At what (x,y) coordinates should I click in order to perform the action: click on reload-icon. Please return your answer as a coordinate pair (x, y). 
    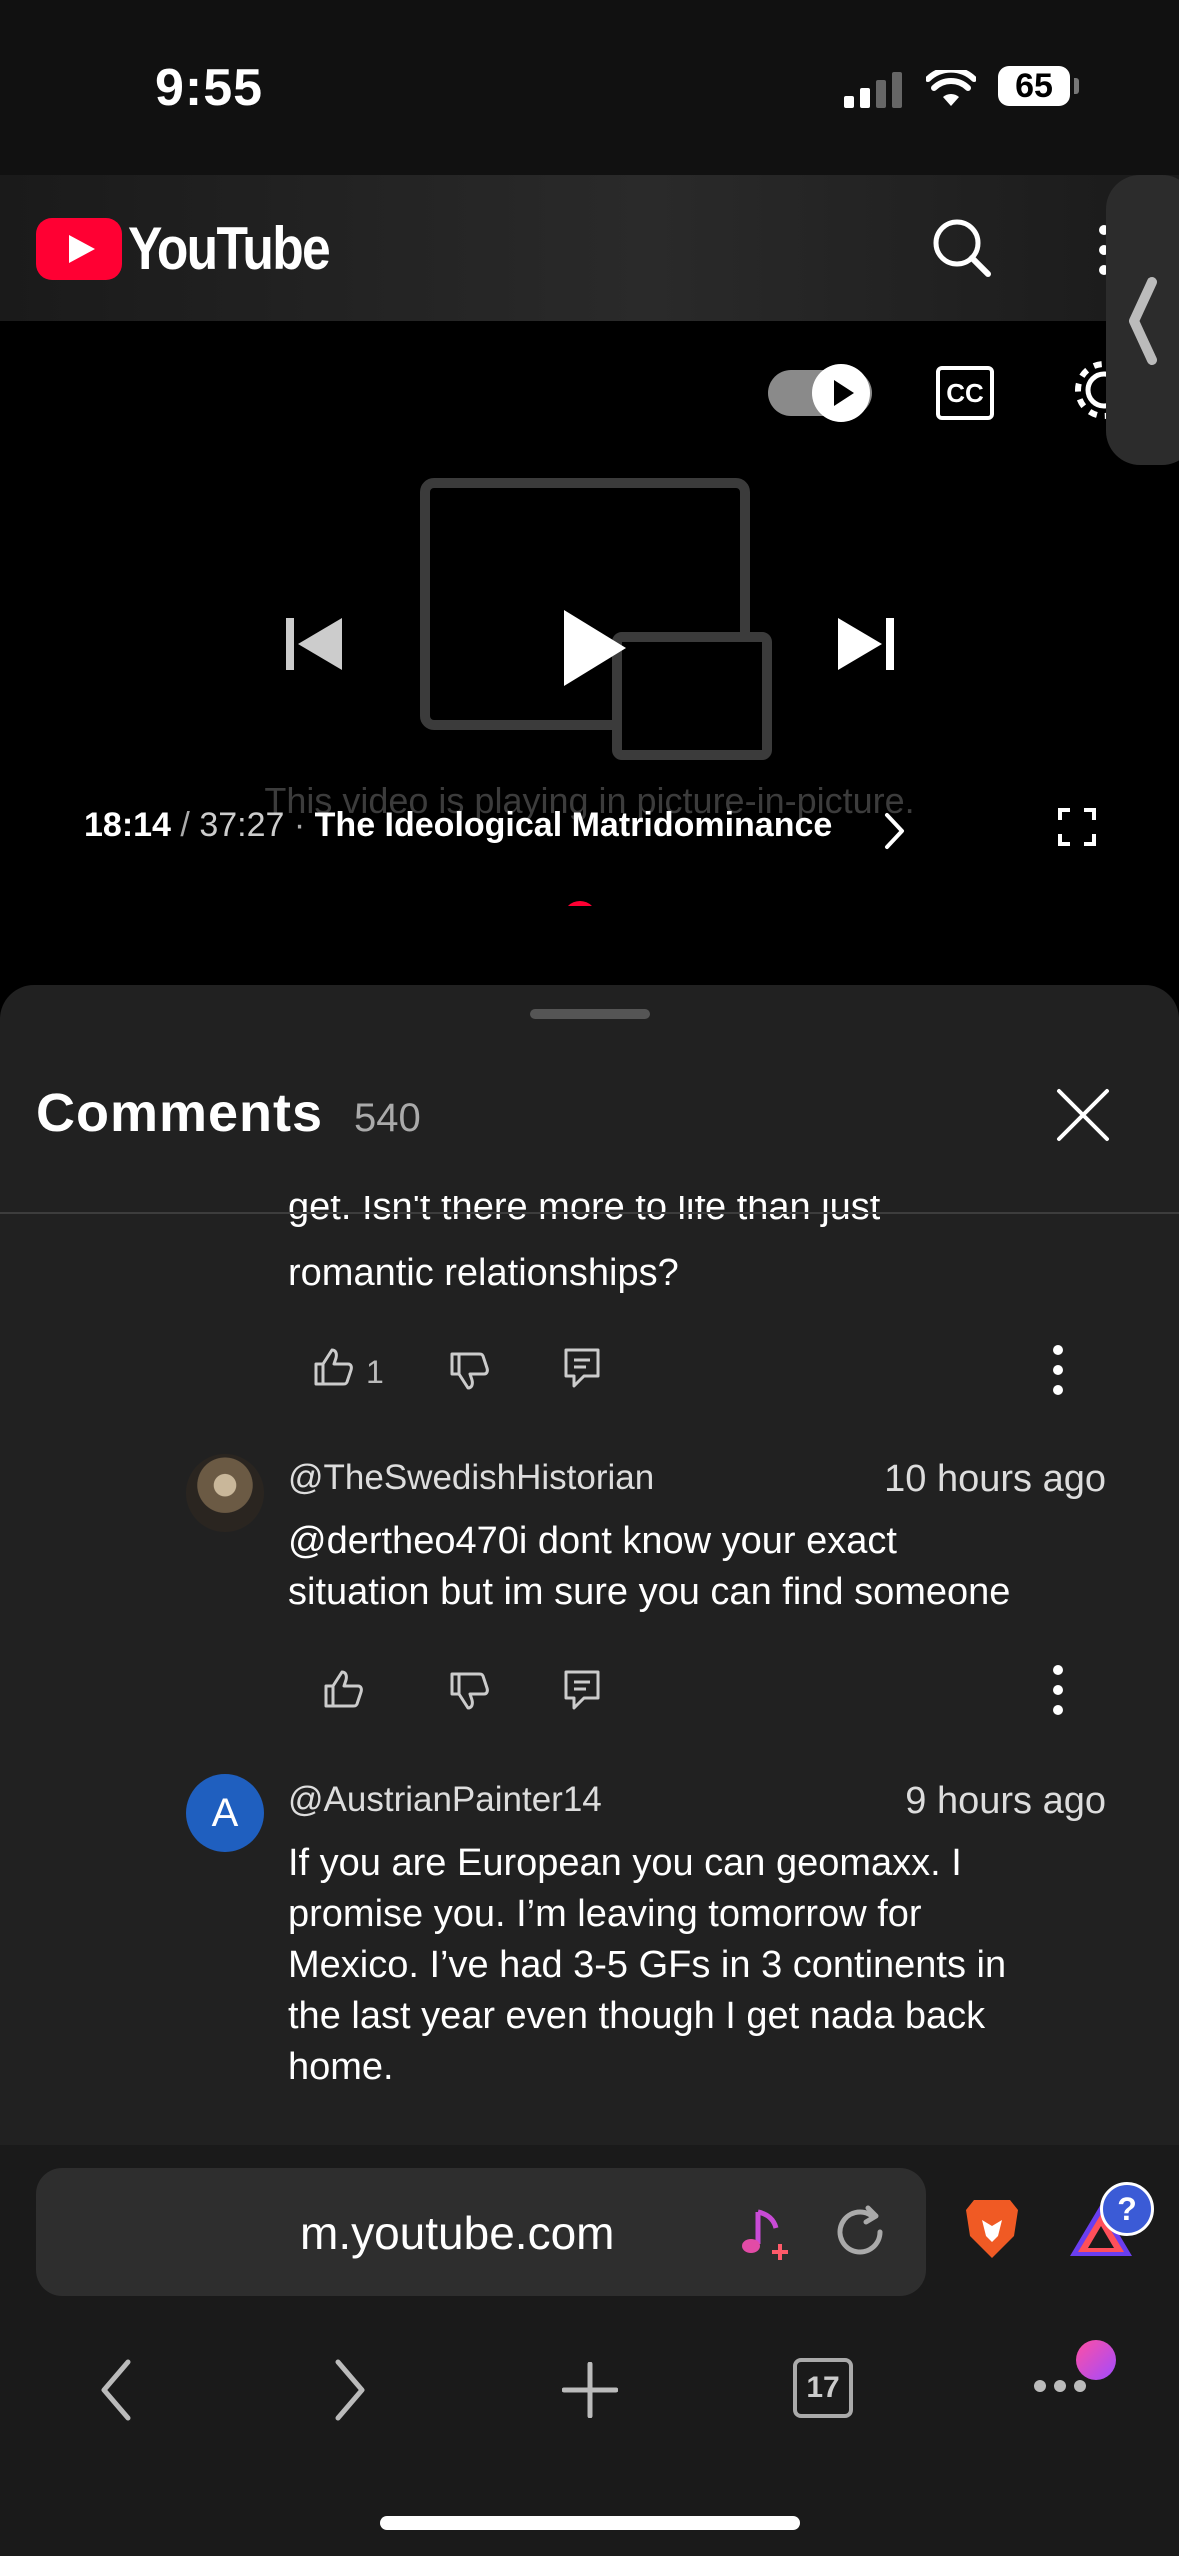
    Looking at the image, I should click on (860, 2232).